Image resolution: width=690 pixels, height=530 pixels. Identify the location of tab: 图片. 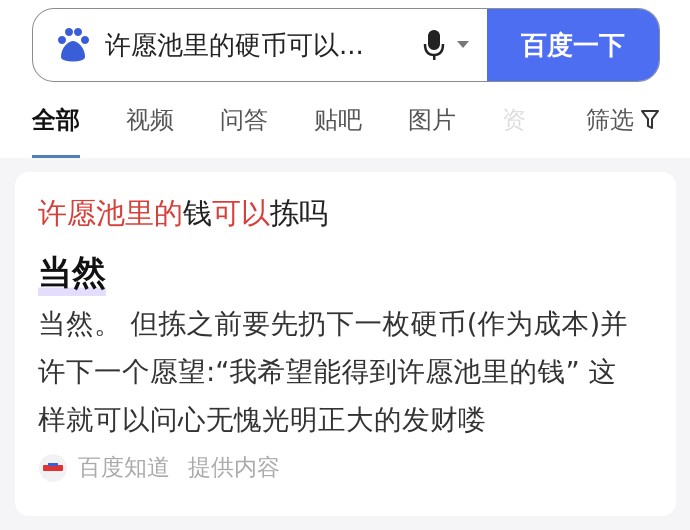
(432, 120).